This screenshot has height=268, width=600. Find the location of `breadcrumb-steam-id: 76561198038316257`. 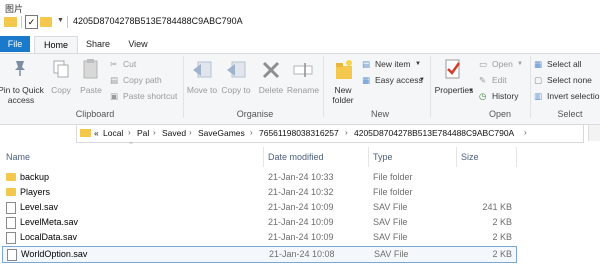

breadcrumb-steam-id: 76561198038316257 is located at coordinates (299, 133).